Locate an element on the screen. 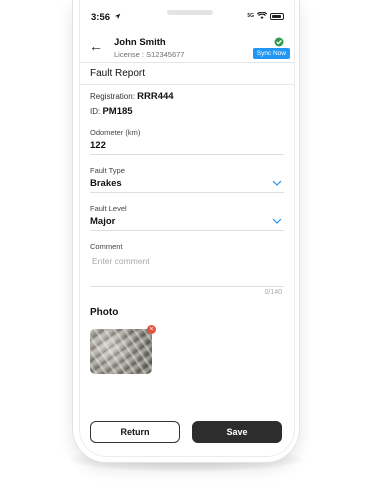 This screenshot has width=372, height=496. form-title: Fault Report is located at coordinates (118, 73).